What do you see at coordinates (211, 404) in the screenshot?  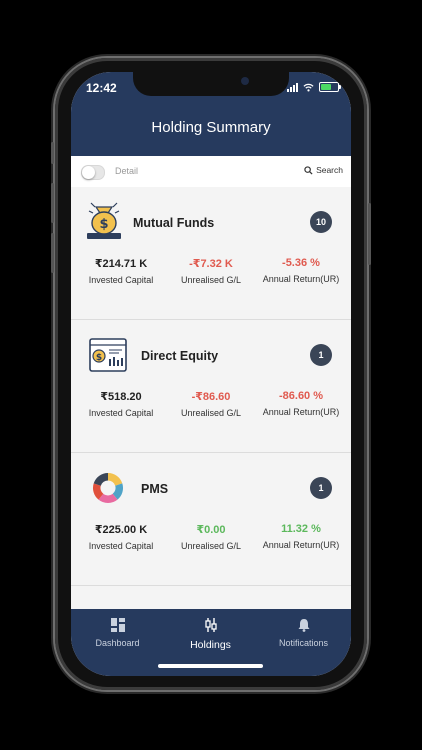 I see `metric-unrealised-gl: -₹86.60 Unrealised G/L` at bounding box center [211, 404].